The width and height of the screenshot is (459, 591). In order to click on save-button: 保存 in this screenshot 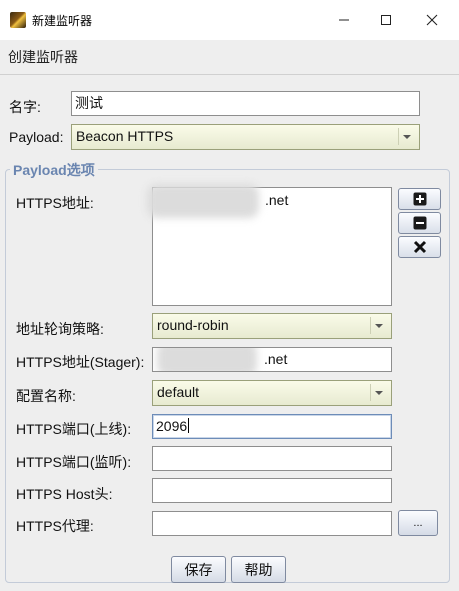, I will do `click(198, 569)`.